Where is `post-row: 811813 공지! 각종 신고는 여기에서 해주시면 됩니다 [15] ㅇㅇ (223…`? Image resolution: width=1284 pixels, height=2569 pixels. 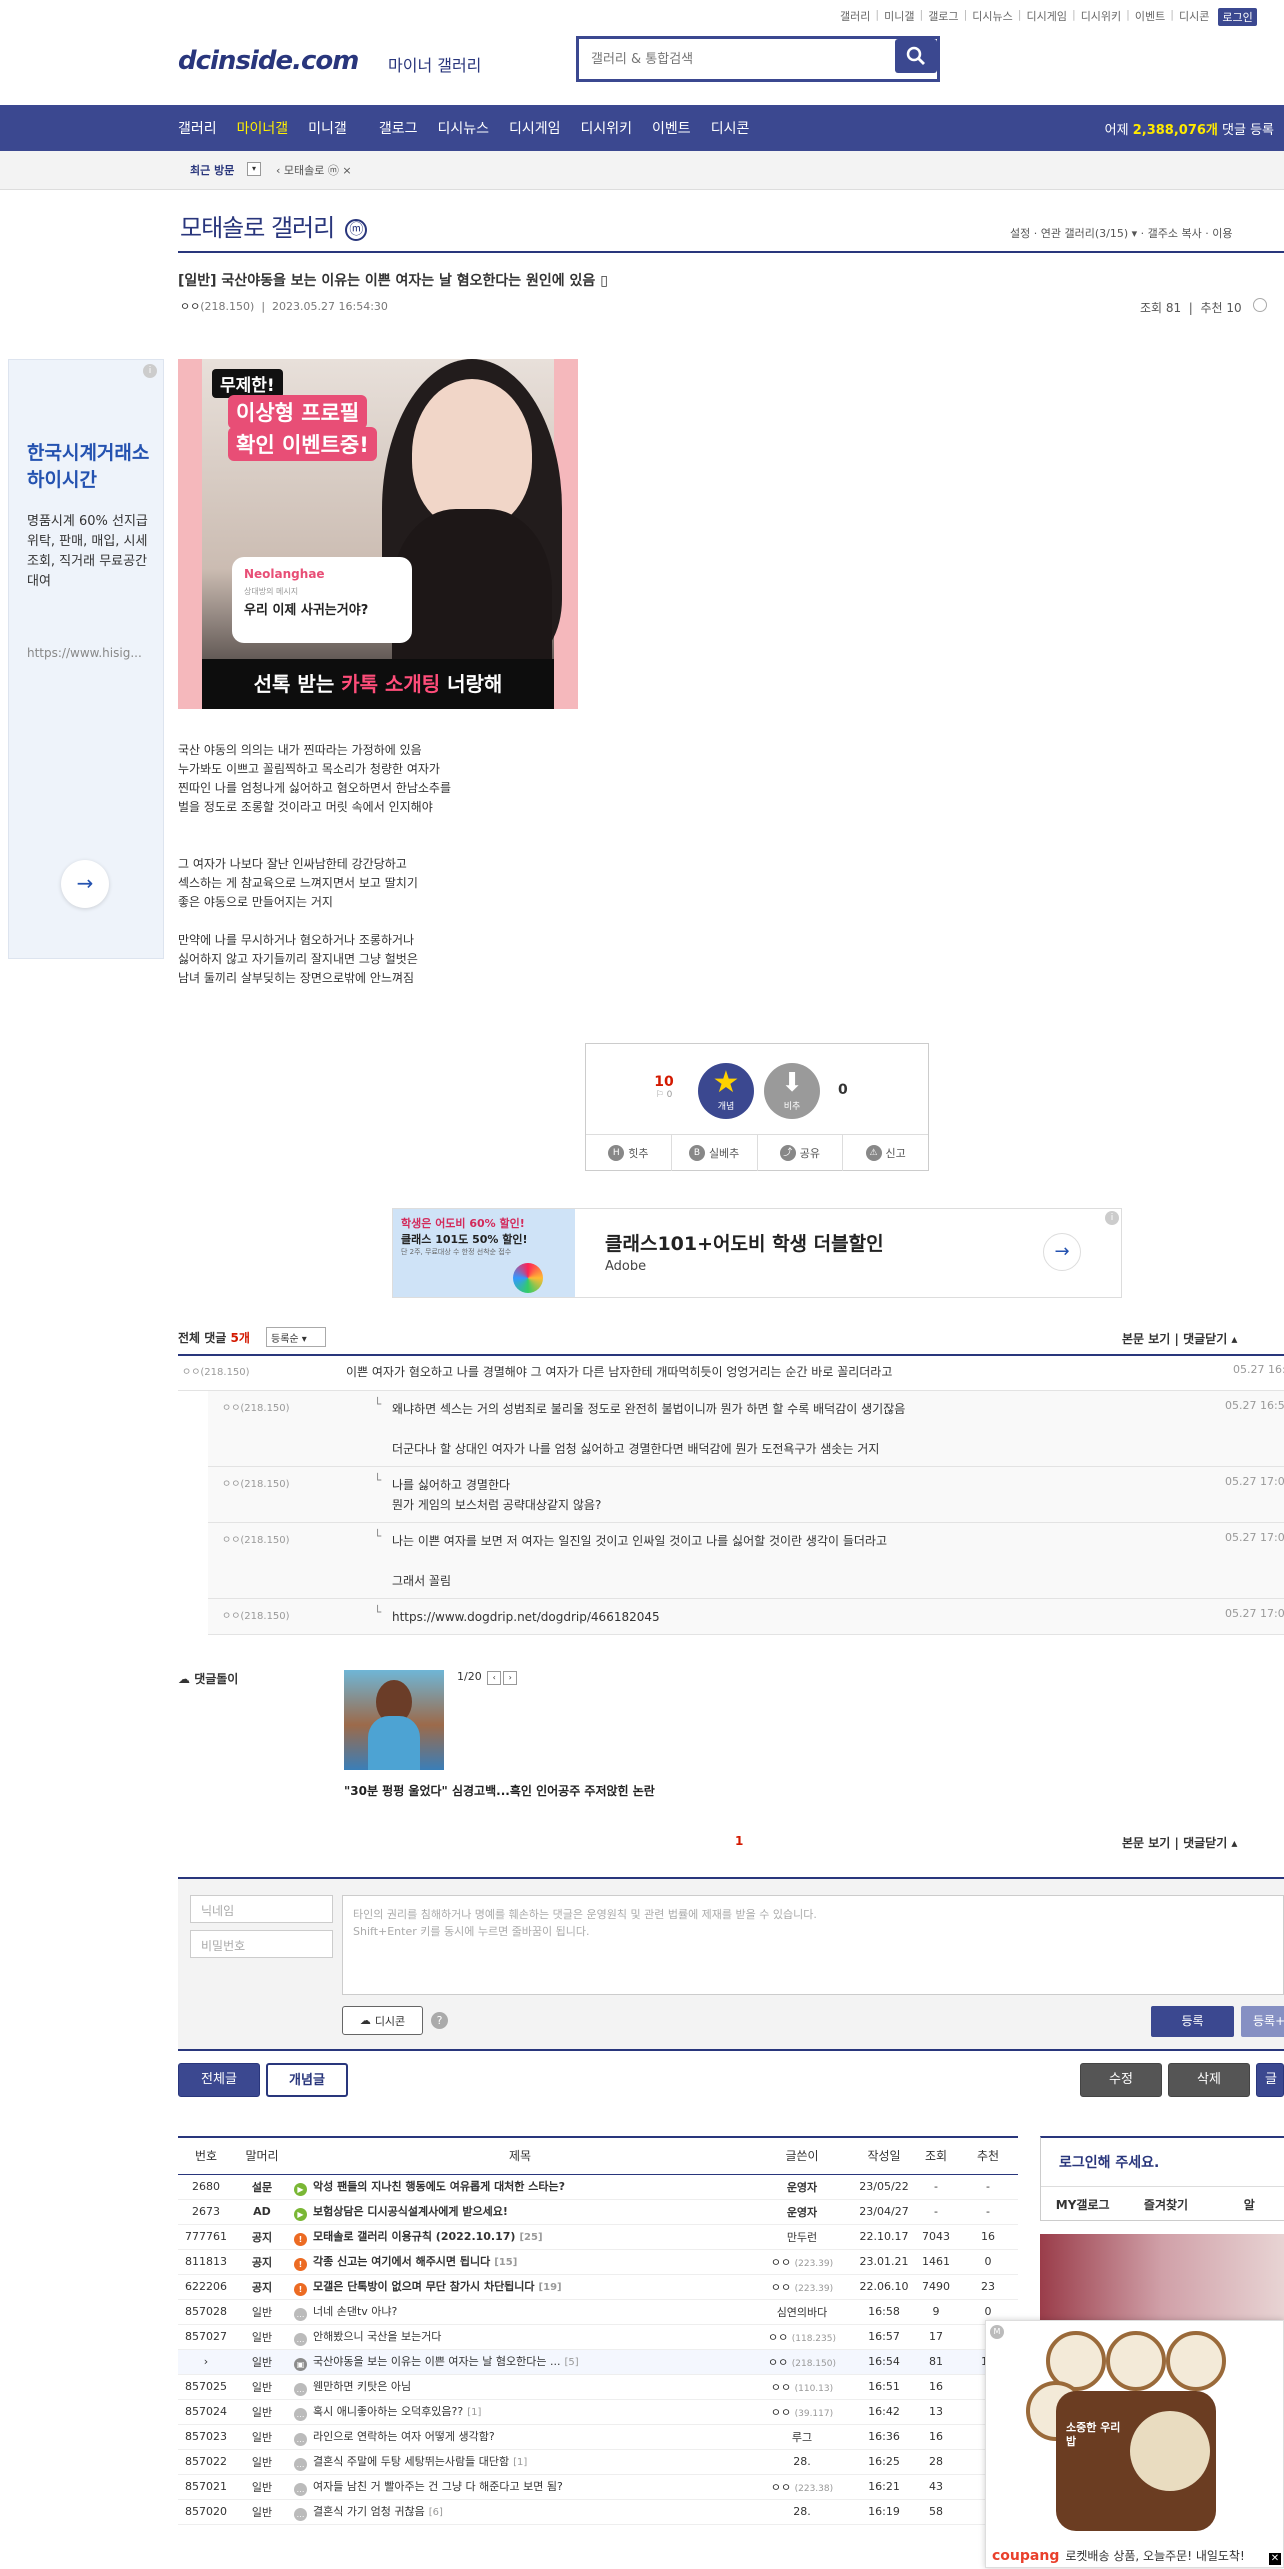
post-row: 811813 공지! 각종 신고는 여기에서 해주시면 됩니다 [15] ㅇㅇ (223… is located at coordinates (598, 2262).